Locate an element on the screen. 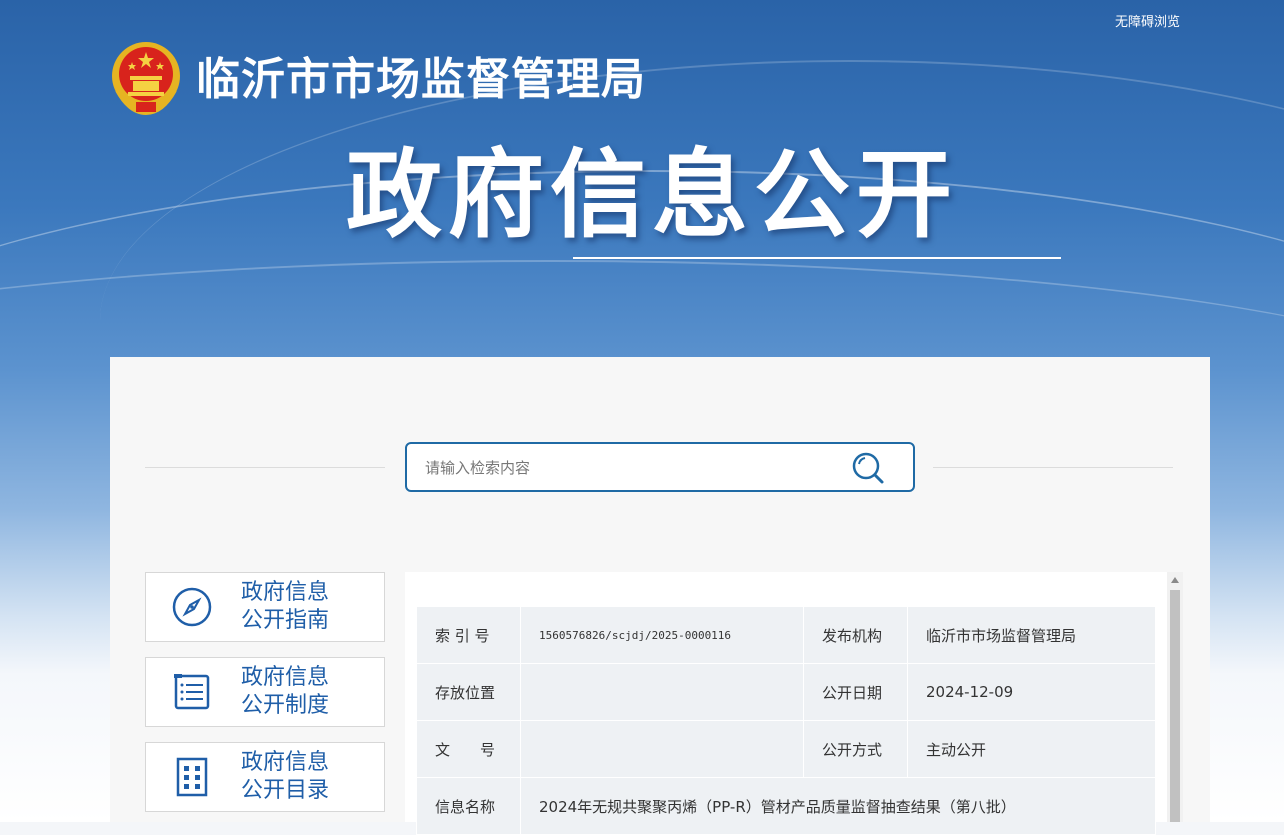  content-scrollbar is located at coordinates (1175, 697).